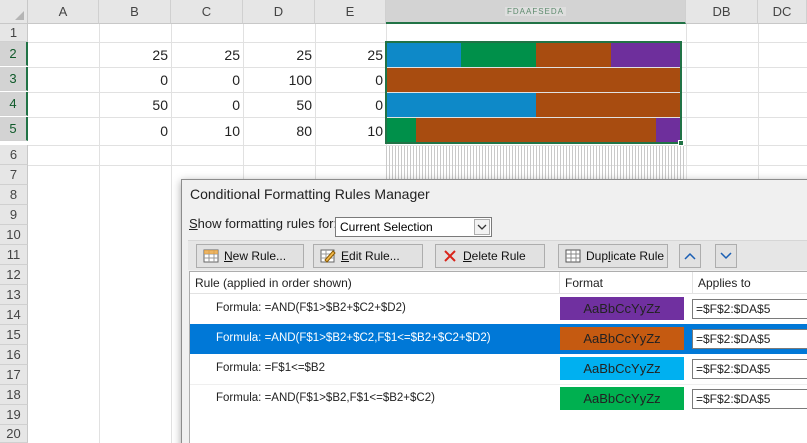  I want to click on cell-d3: 100, so click(279, 80).